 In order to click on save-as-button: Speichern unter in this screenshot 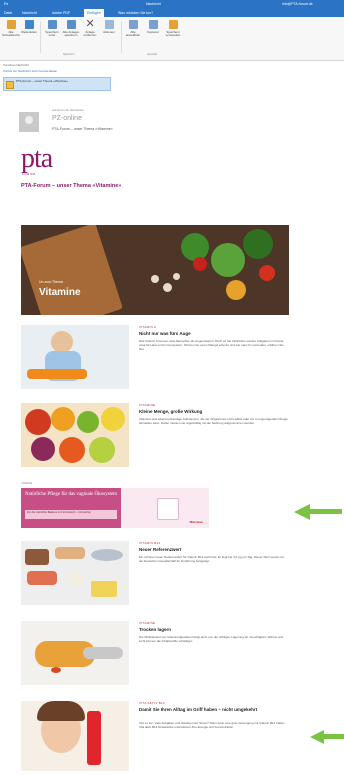, I will do `click(52, 29)`.